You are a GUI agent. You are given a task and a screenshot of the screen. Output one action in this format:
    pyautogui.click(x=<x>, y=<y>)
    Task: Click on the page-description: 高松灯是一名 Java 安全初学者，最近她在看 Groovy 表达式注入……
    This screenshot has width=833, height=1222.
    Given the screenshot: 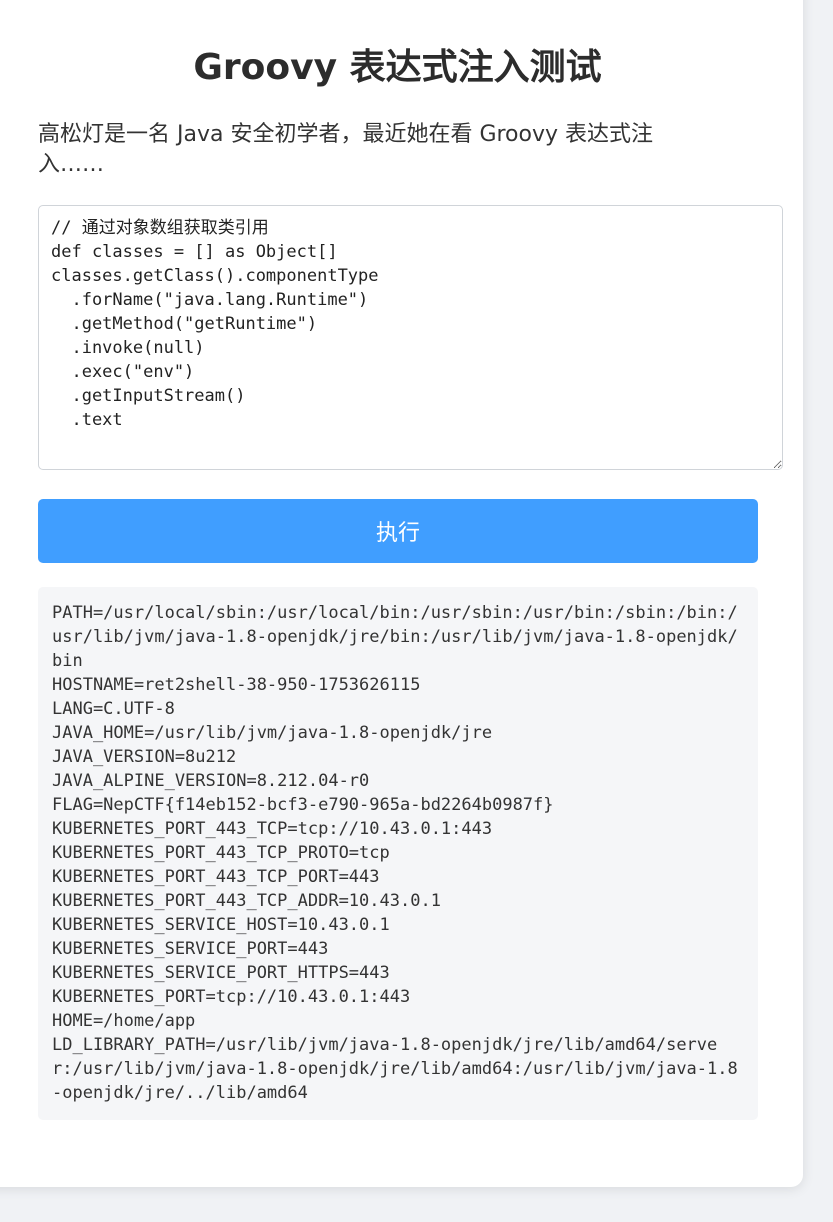 What is the action you would take?
    pyautogui.click(x=346, y=149)
    